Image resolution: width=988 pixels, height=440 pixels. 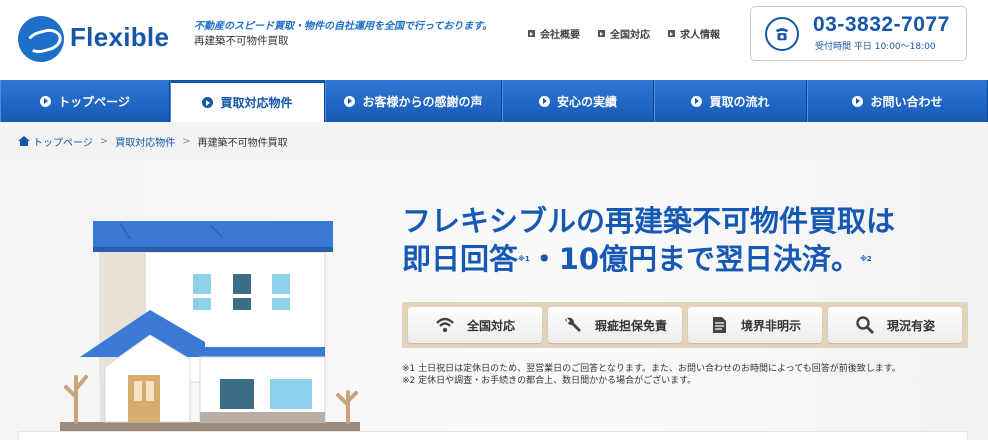 I want to click on headline-settlement: ・10億円まで翌日決済。, so click(x=695, y=259).